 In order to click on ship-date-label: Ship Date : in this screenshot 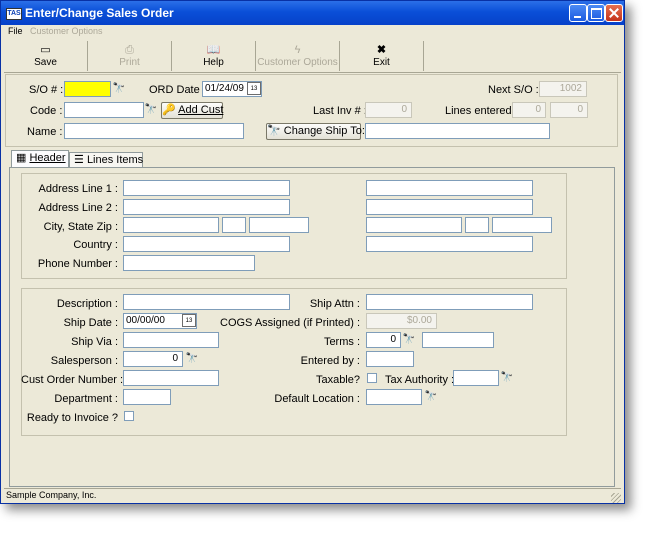, I will do `click(90, 323)`.